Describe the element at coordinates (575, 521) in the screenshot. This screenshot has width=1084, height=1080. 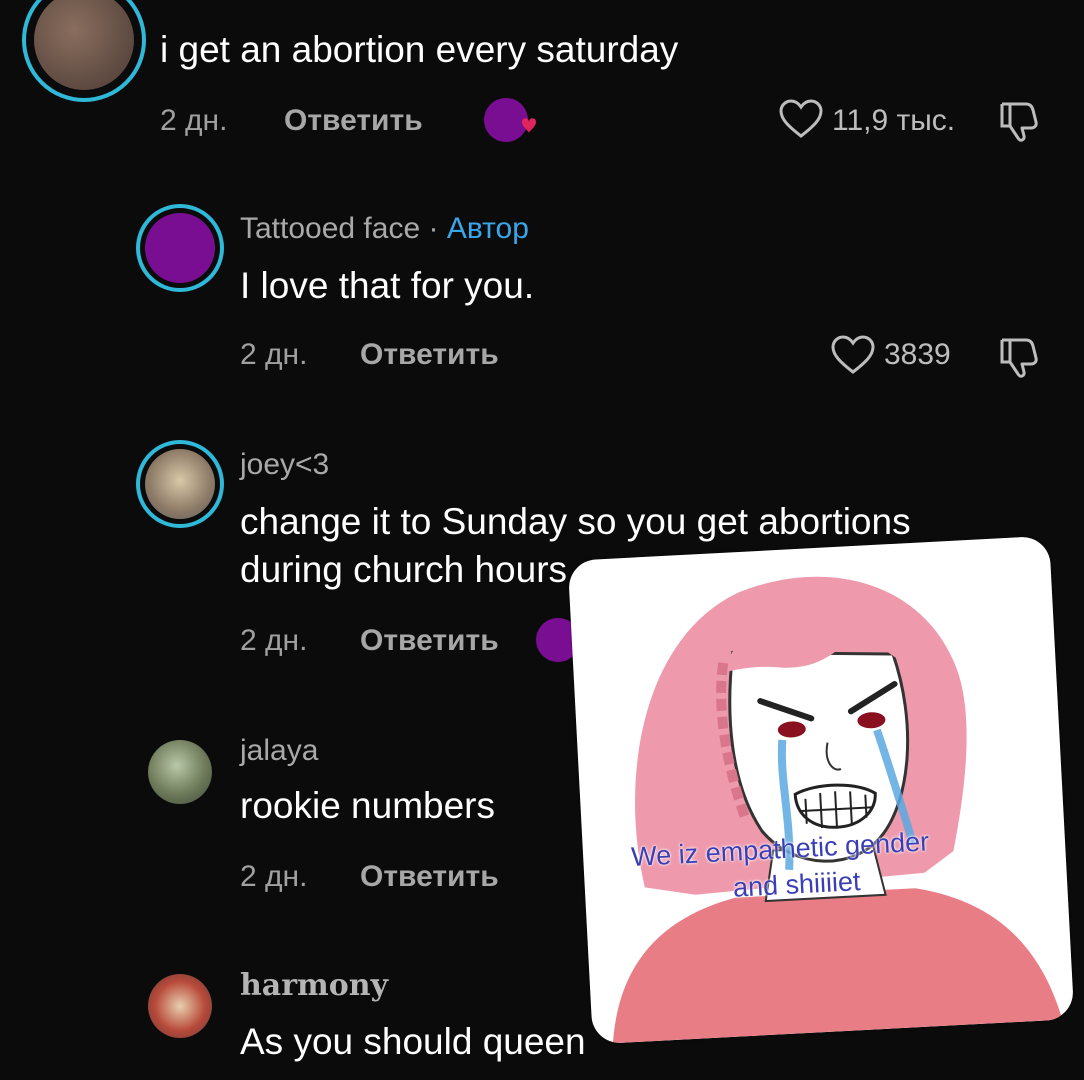
I see `comment-text-line-1: change it to Sunday so you get abortions` at that location.